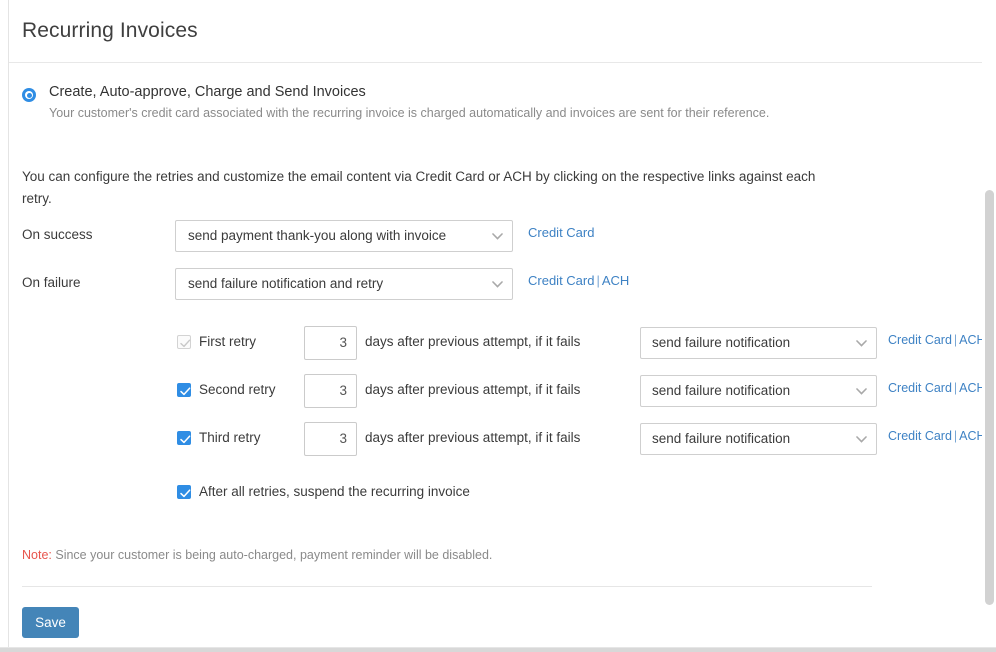 The image size is (996, 652). What do you see at coordinates (57, 234) in the screenshot?
I see `on-success-label: On success` at bounding box center [57, 234].